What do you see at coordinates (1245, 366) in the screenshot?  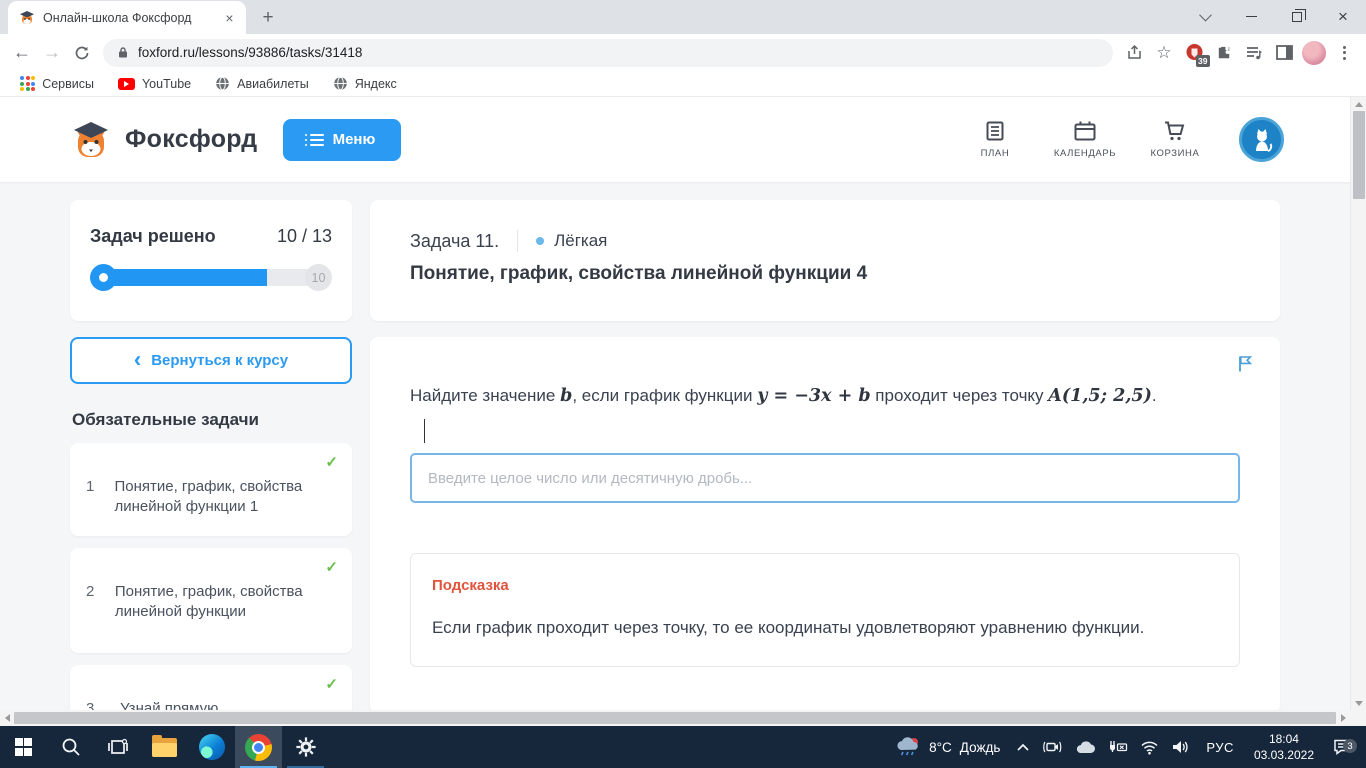 I see `report-flag-icon` at bounding box center [1245, 366].